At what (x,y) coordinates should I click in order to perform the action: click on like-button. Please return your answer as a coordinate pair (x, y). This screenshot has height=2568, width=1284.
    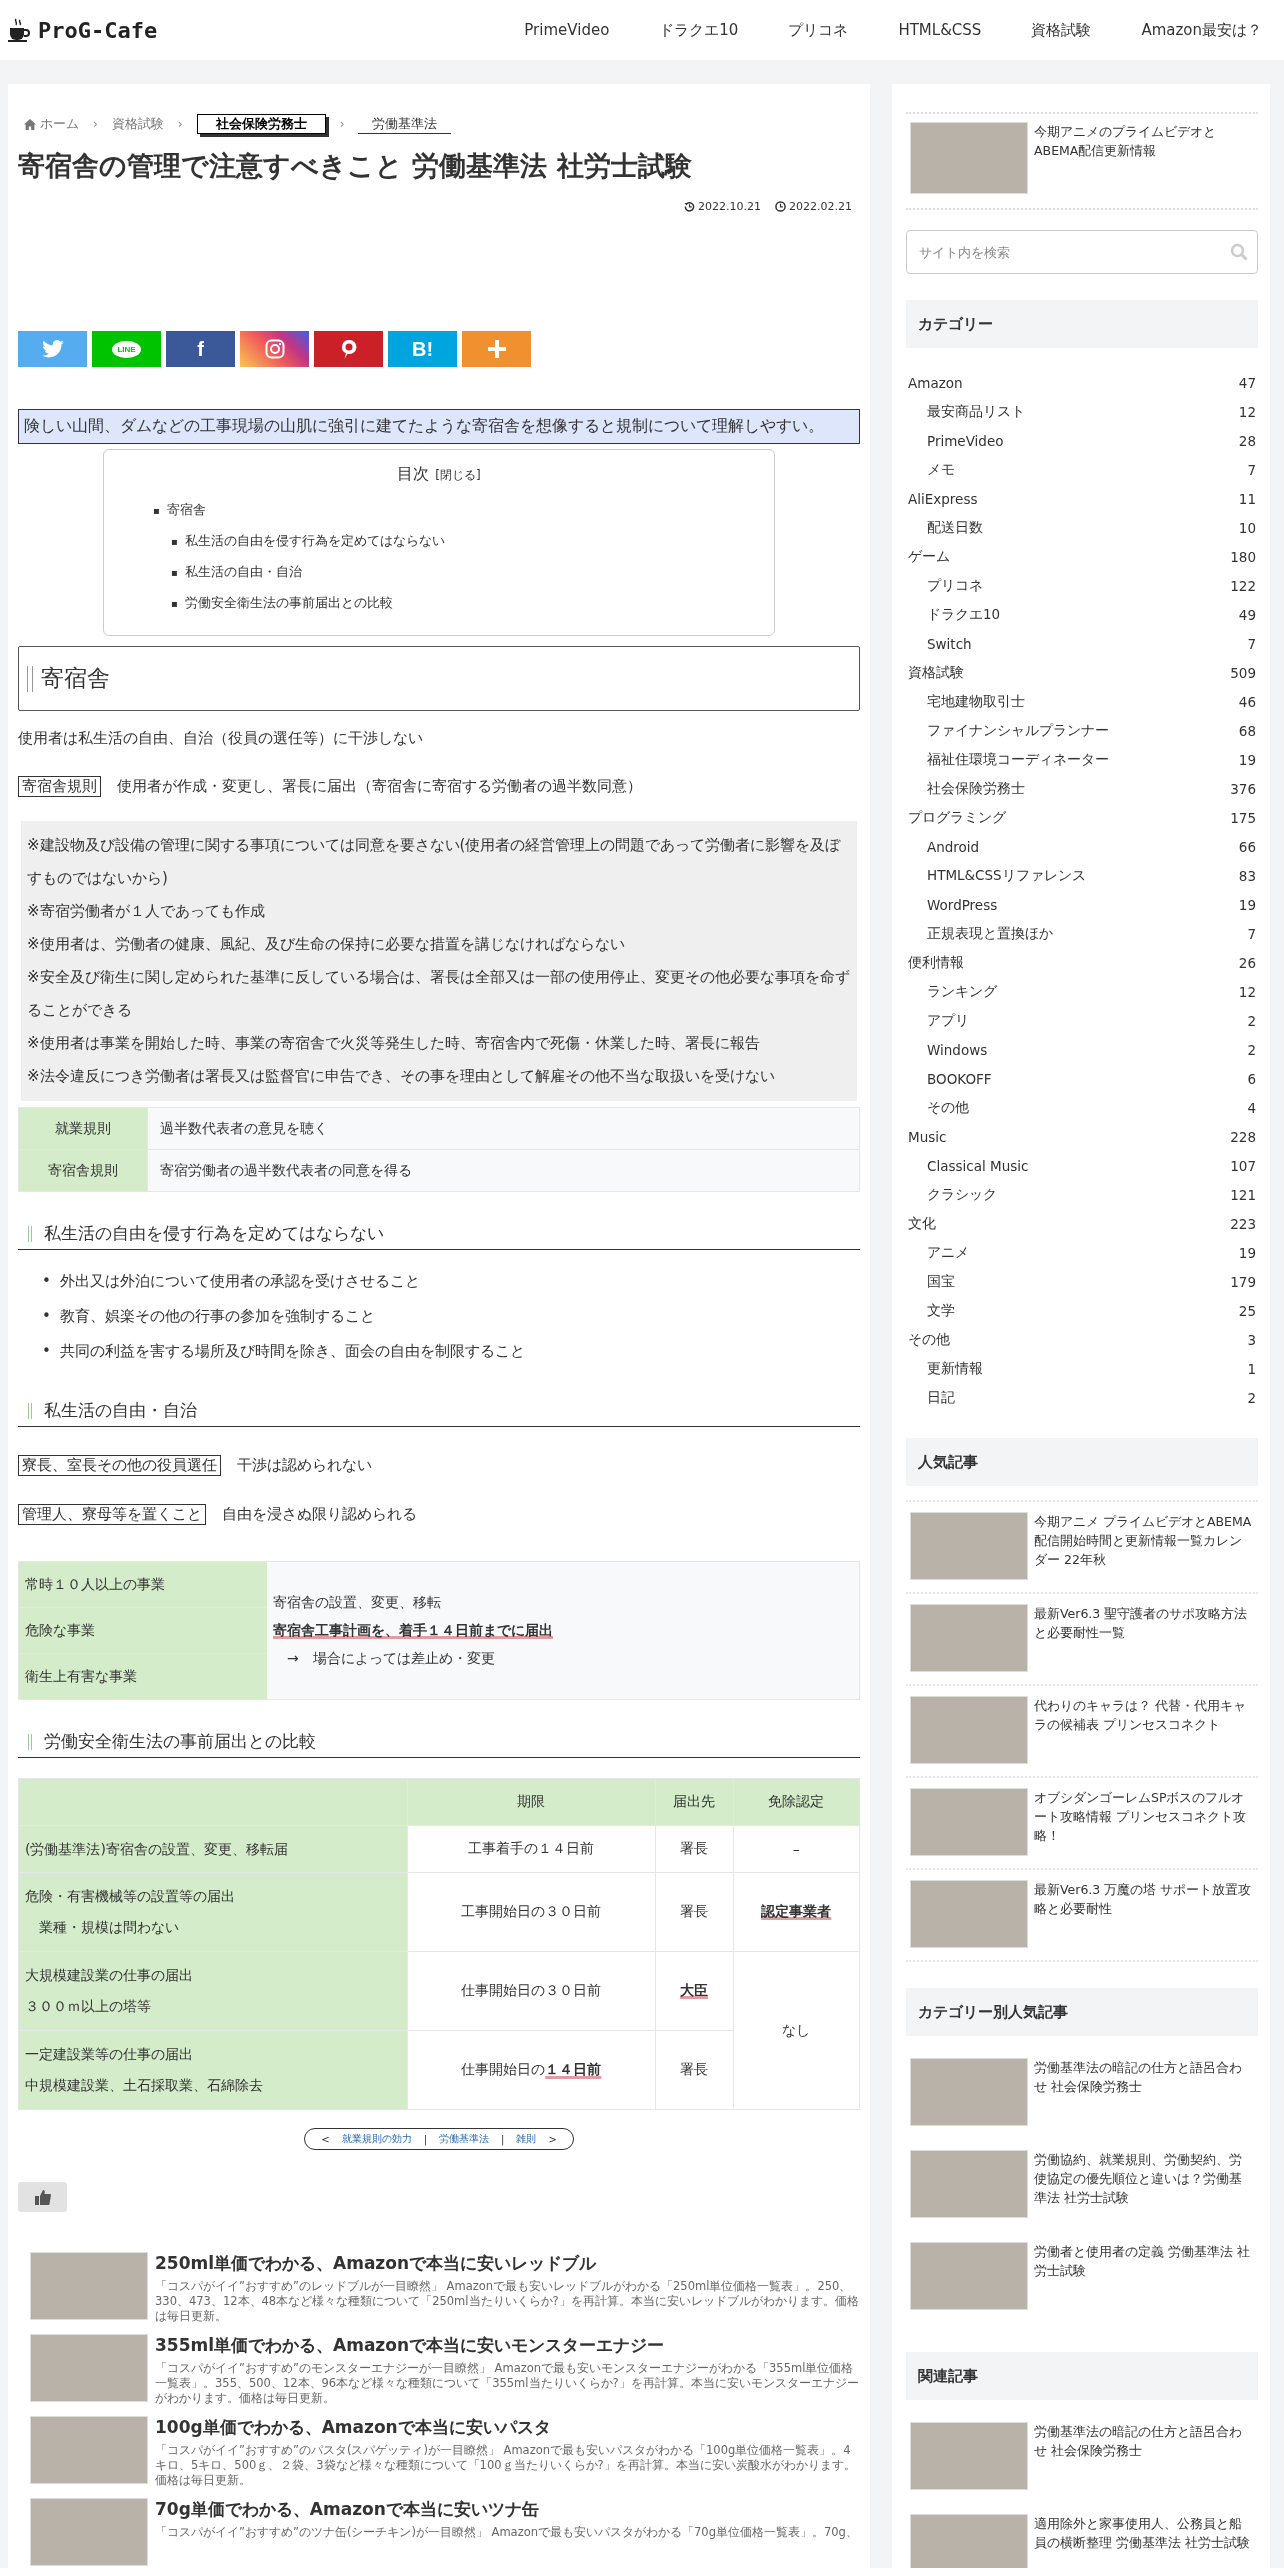
    Looking at the image, I should click on (42, 2197).